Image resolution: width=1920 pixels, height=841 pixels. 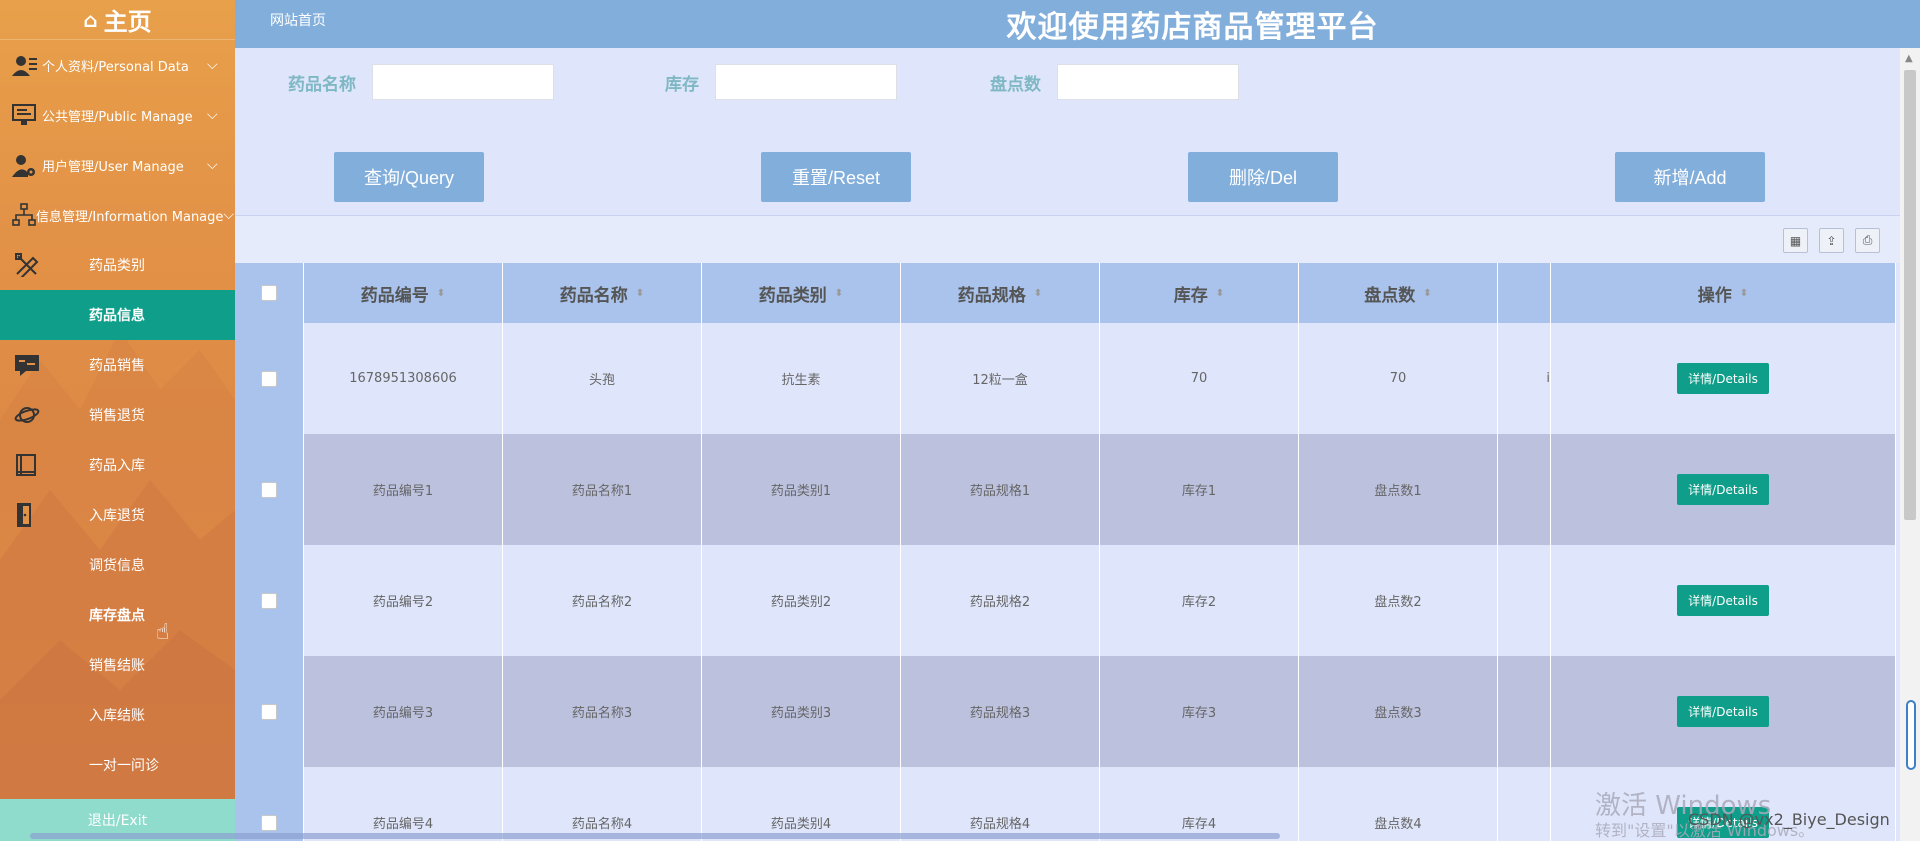 I want to click on header-checkbox-cell, so click(x=269, y=293).